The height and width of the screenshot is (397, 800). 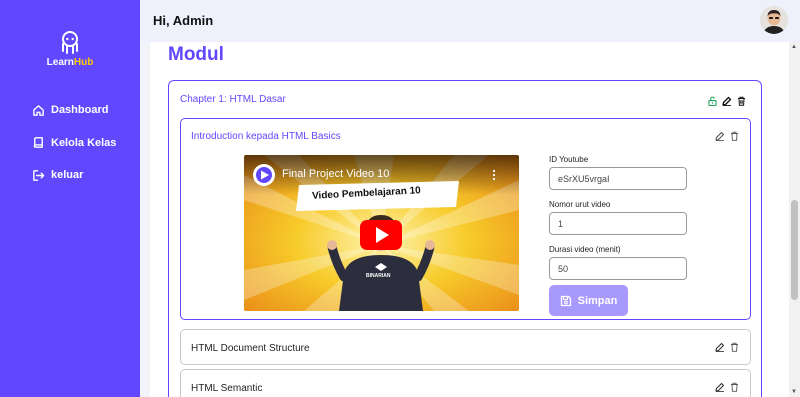 What do you see at coordinates (794, 392) in the screenshot?
I see `scroll-down-icon: ▼` at bounding box center [794, 392].